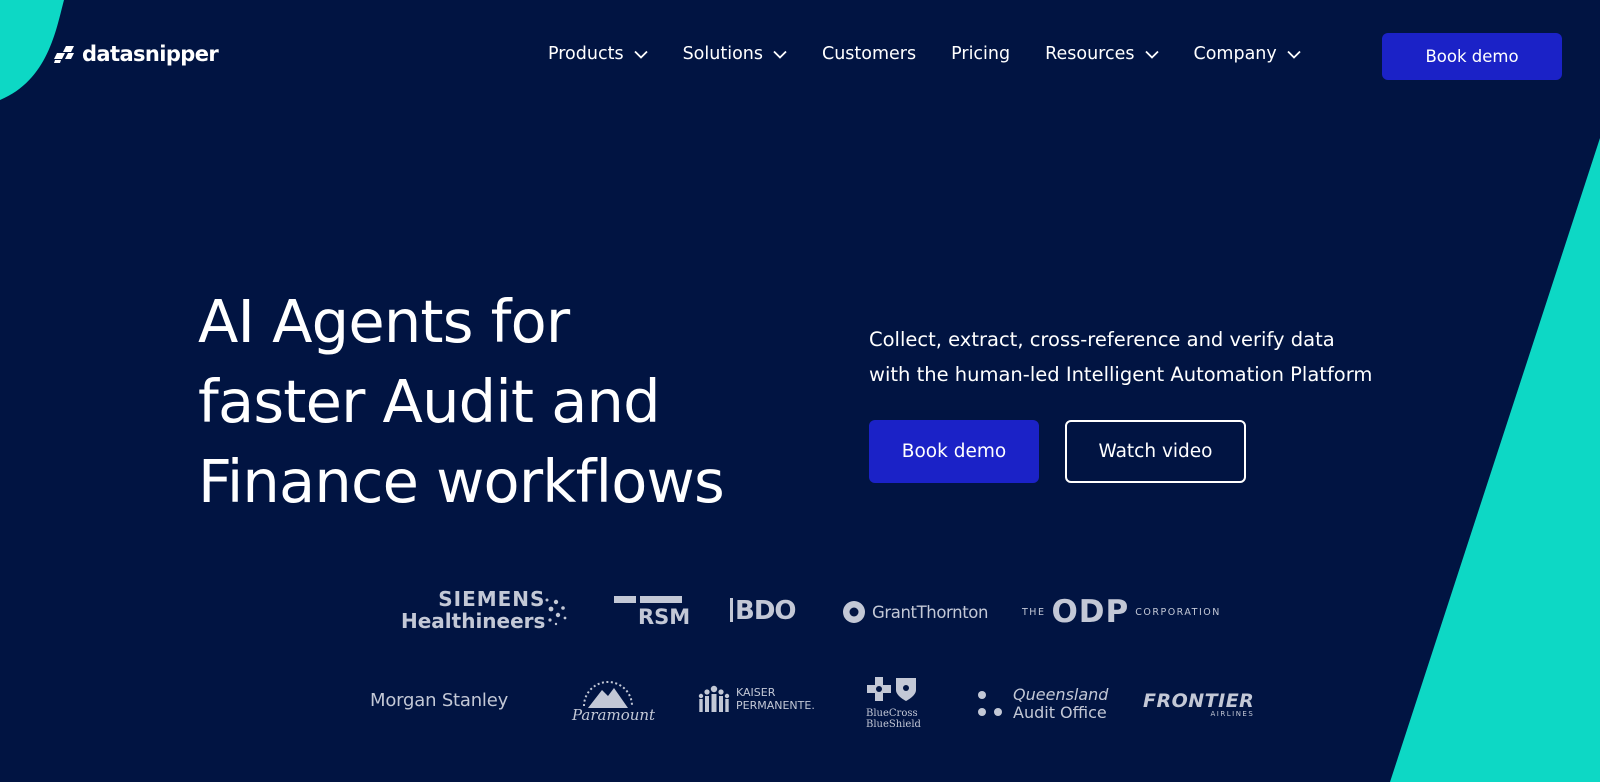  What do you see at coordinates (731, 610) in the screenshot?
I see `bdo-bar-icon` at bounding box center [731, 610].